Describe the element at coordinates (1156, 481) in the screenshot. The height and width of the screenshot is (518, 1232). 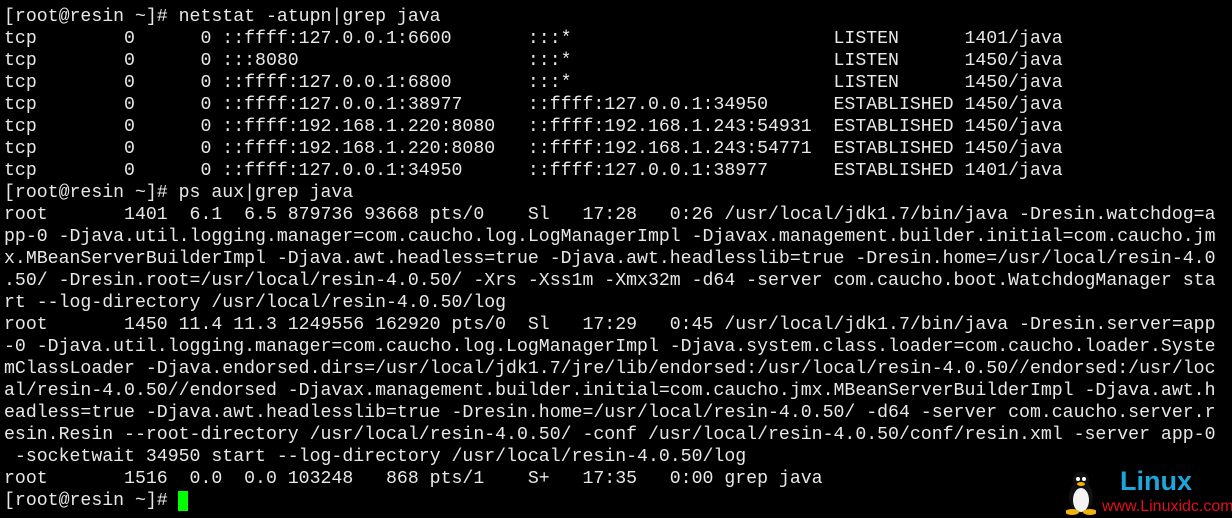
I see `watermark-brand: Linux` at that location.